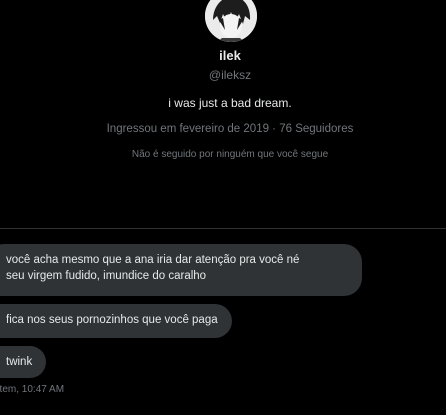  Describe the element at coordinates (230, 154) in the screenshot. I see `followers-you-know-note: Não é seguido por ninguém que você segue` at that location.